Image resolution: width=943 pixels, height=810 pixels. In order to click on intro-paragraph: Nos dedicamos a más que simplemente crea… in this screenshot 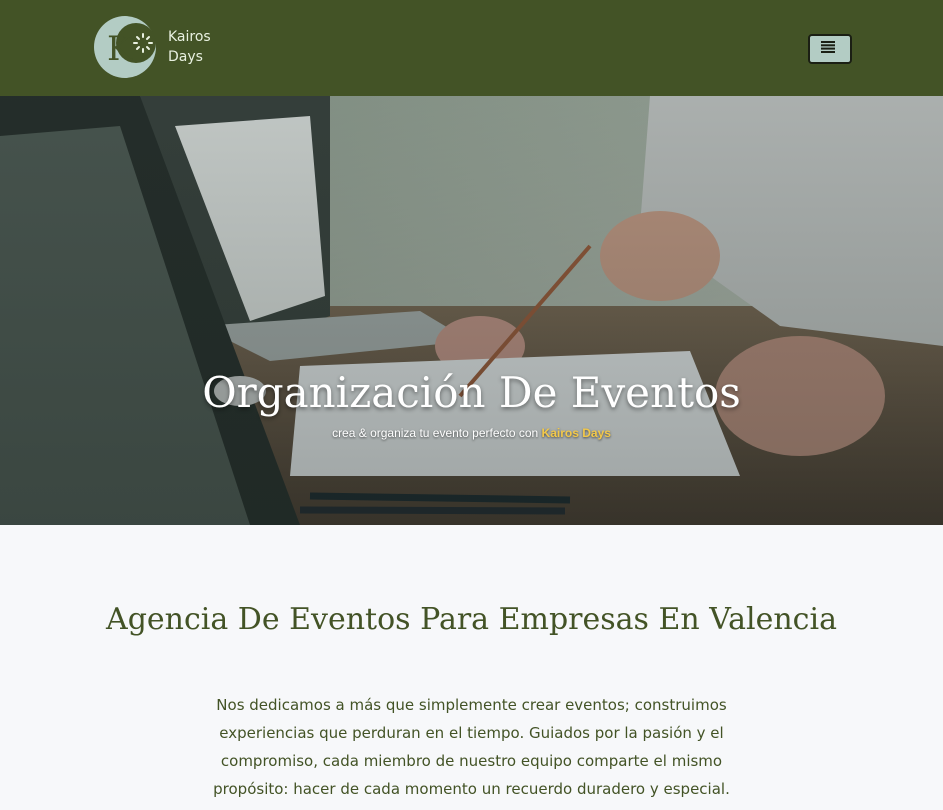, I will do `click(471, 747)`.